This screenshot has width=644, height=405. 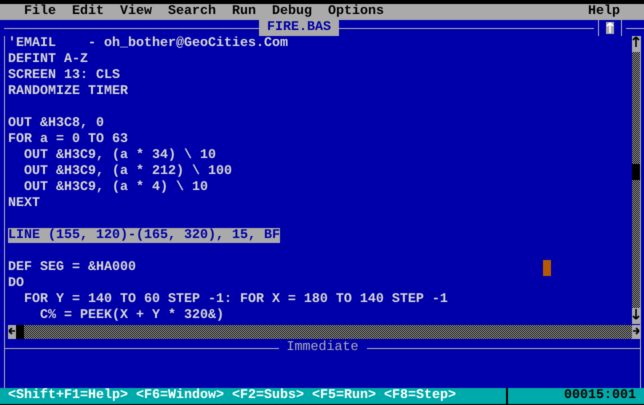 I want to click on maximize-button, so click(x=610, y=28).